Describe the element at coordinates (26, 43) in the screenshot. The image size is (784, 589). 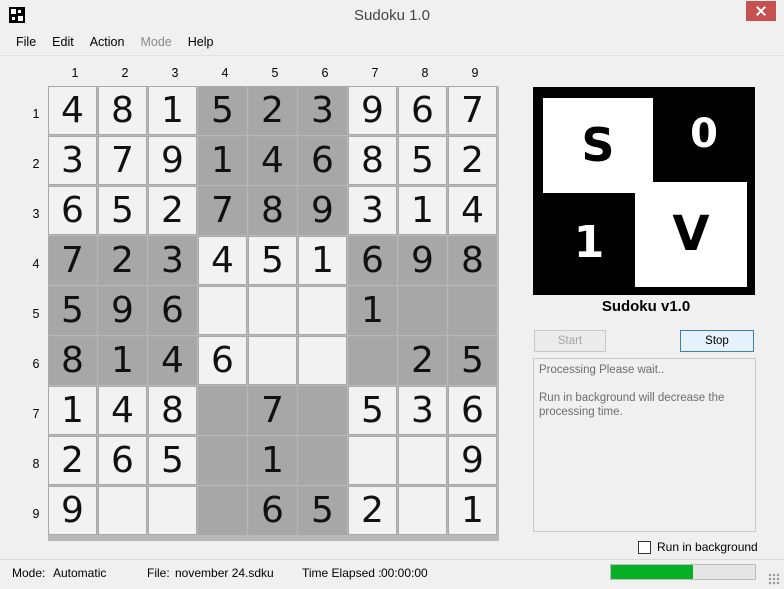
I see `menu-file: File` at that location.